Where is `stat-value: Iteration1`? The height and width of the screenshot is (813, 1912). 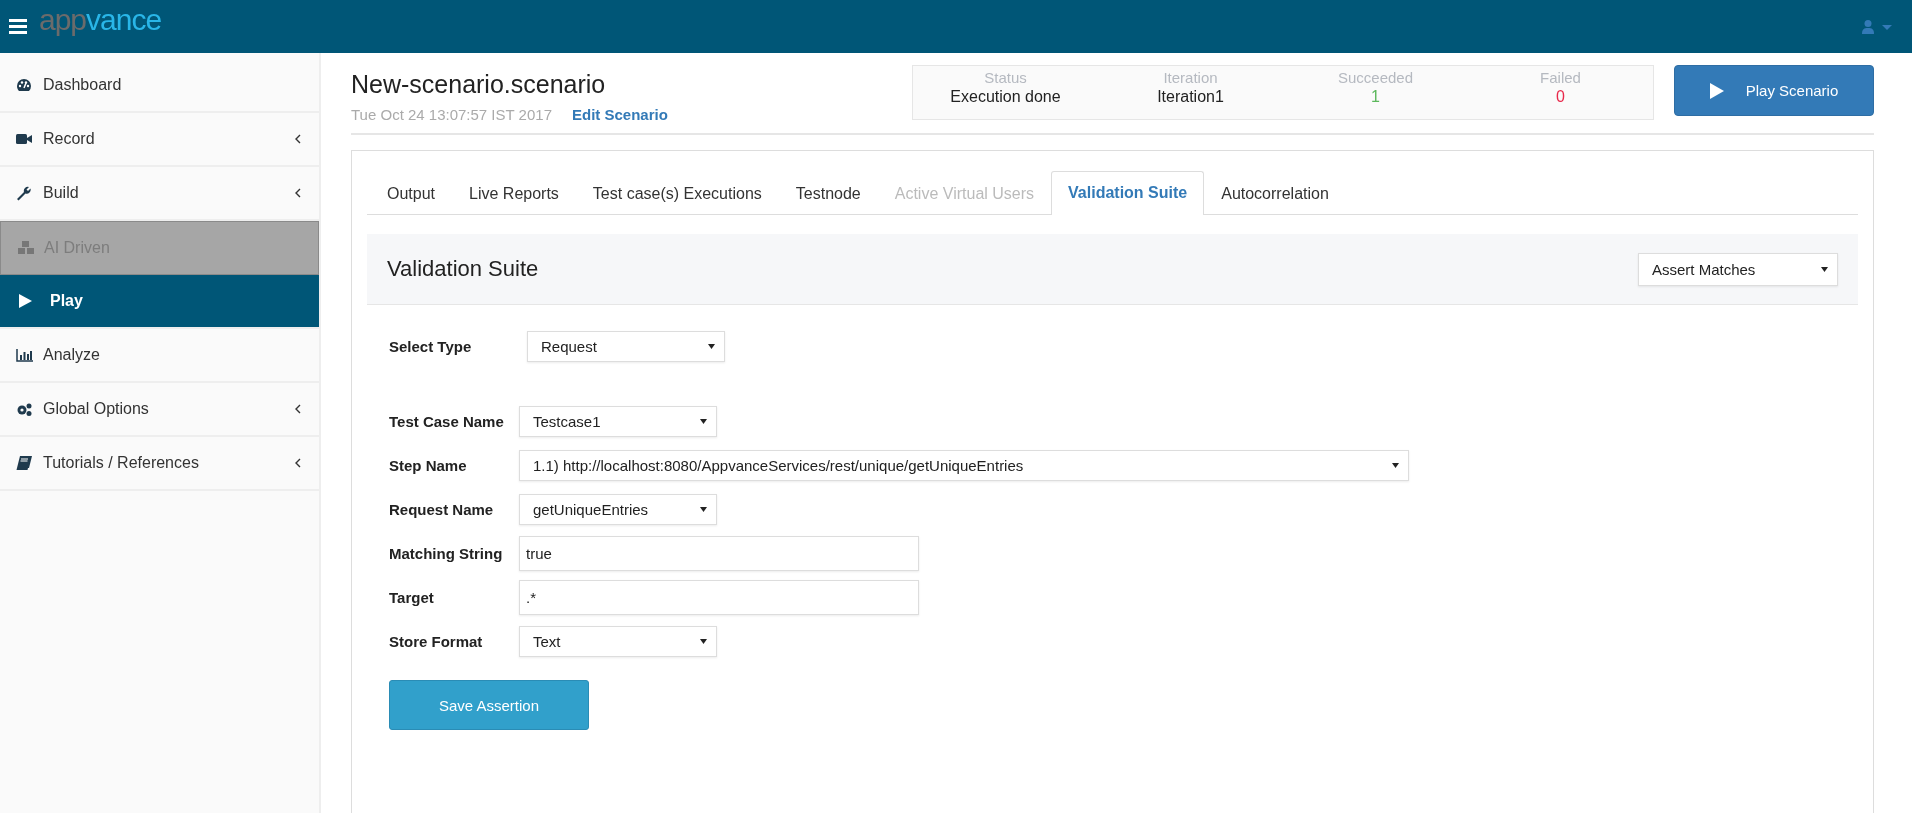 stat-value: Iteration1 is located at coordinates (1190, 97).